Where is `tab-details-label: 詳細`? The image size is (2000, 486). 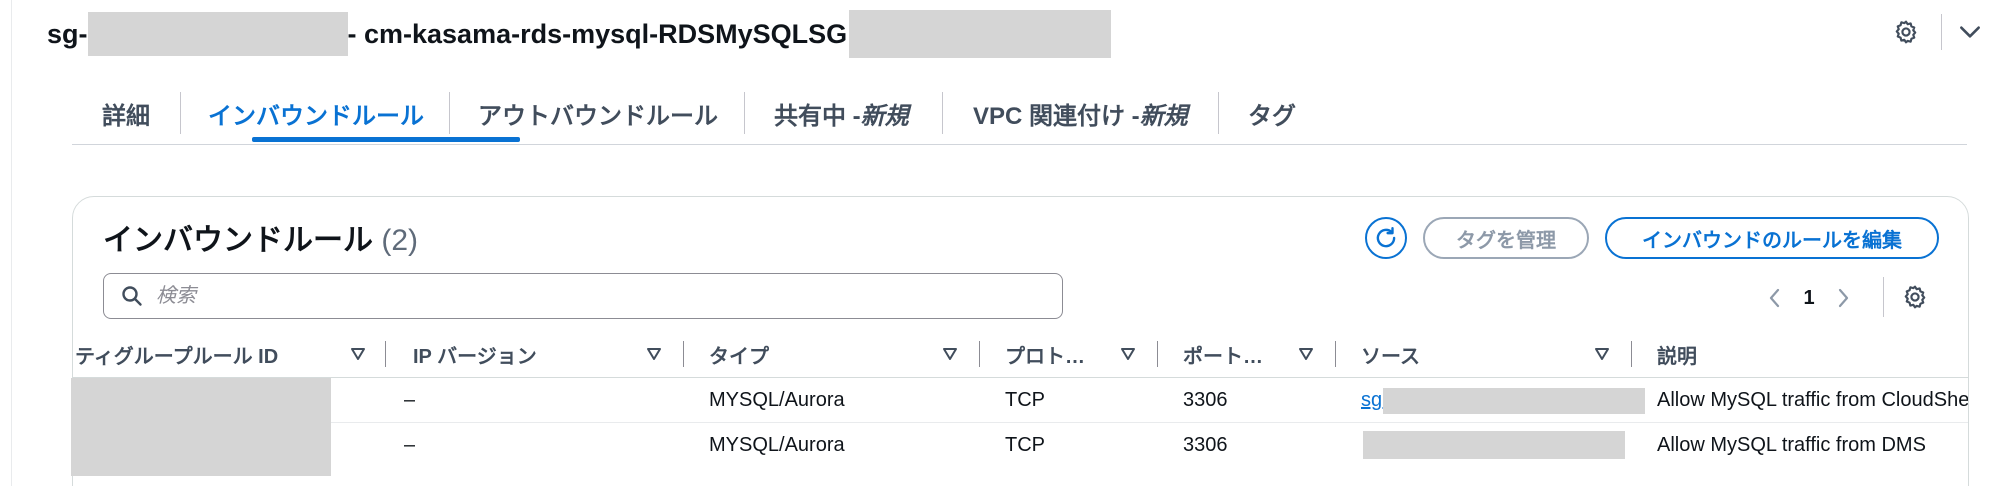
tab-details-label: 詳細 is located at coordinates (126, 116).